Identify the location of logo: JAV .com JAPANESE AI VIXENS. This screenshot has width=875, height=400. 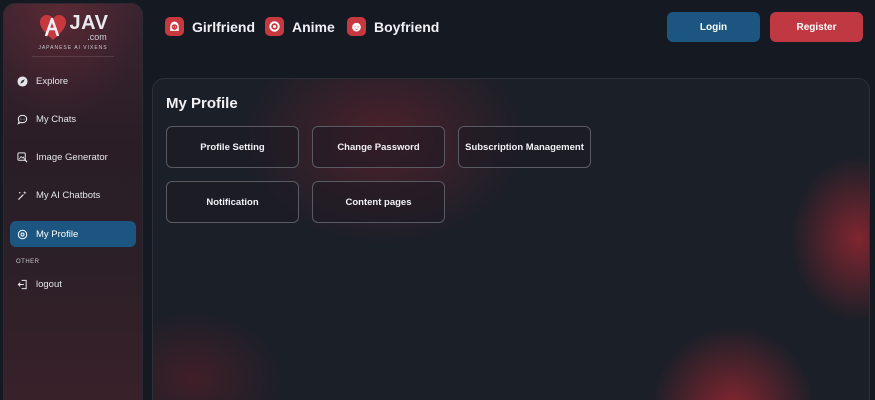
(73, 32).